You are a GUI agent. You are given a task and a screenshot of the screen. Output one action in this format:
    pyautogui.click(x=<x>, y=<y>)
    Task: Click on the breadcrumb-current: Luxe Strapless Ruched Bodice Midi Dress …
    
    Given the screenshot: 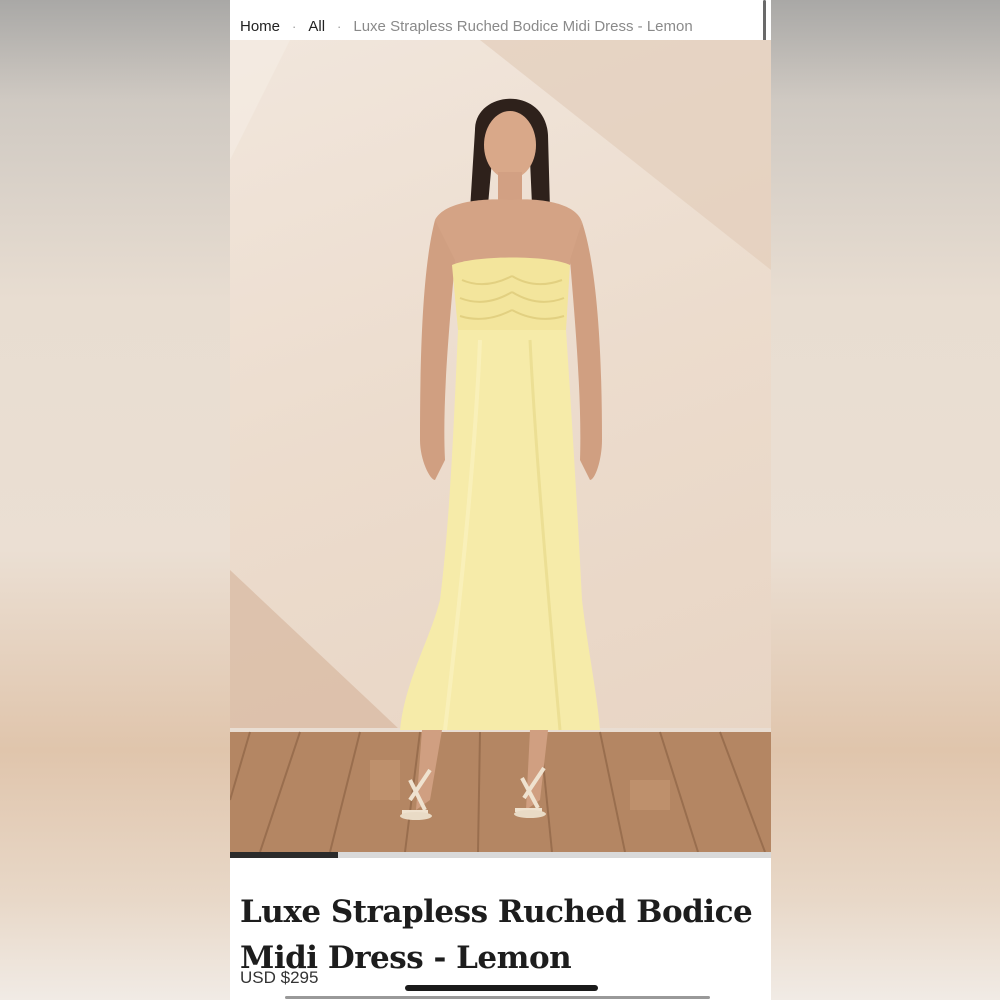 What is the action you would take?
    pyautogui.click(x=523, y=26)
    